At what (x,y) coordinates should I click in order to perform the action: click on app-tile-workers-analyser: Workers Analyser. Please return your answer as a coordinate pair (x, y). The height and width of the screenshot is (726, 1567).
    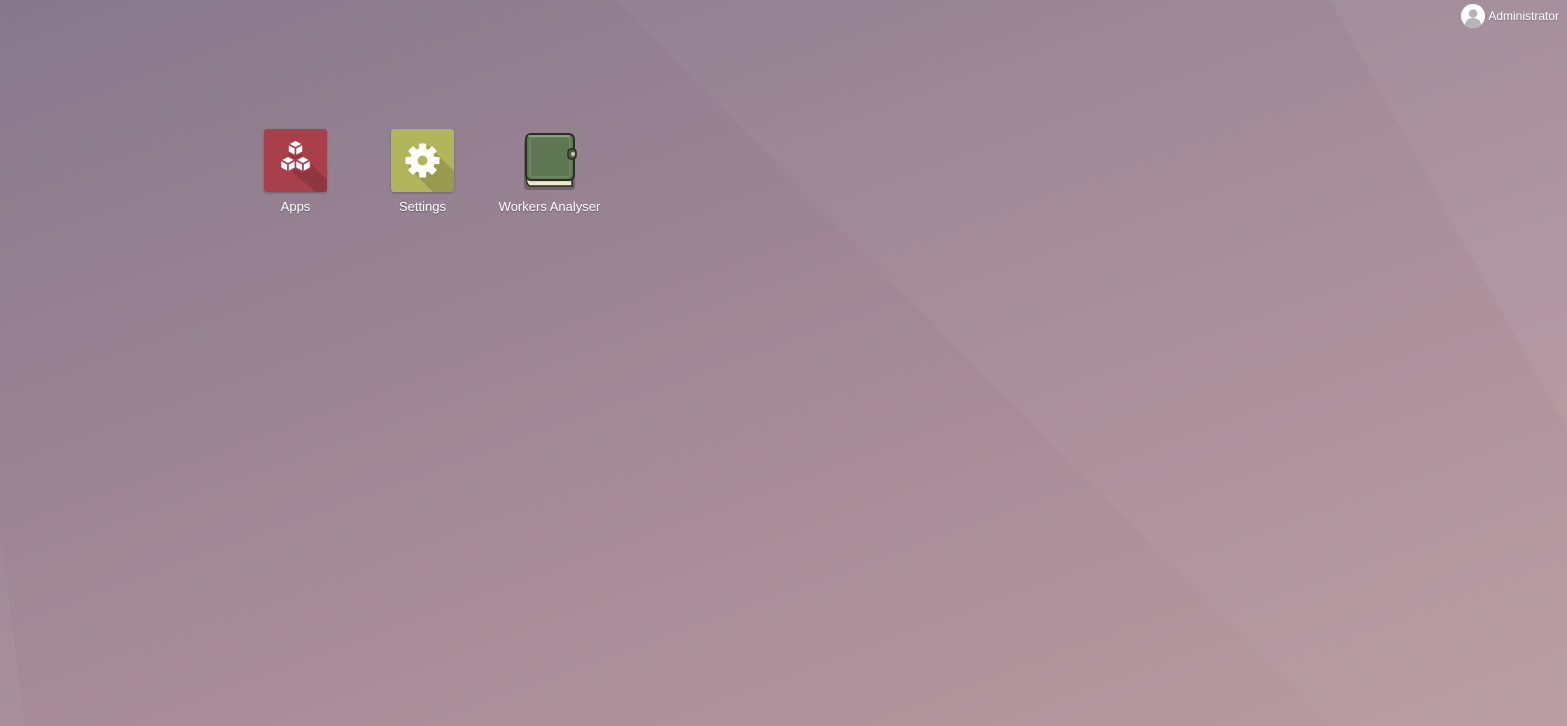
    Looking at the image, I should click on (549, 171).